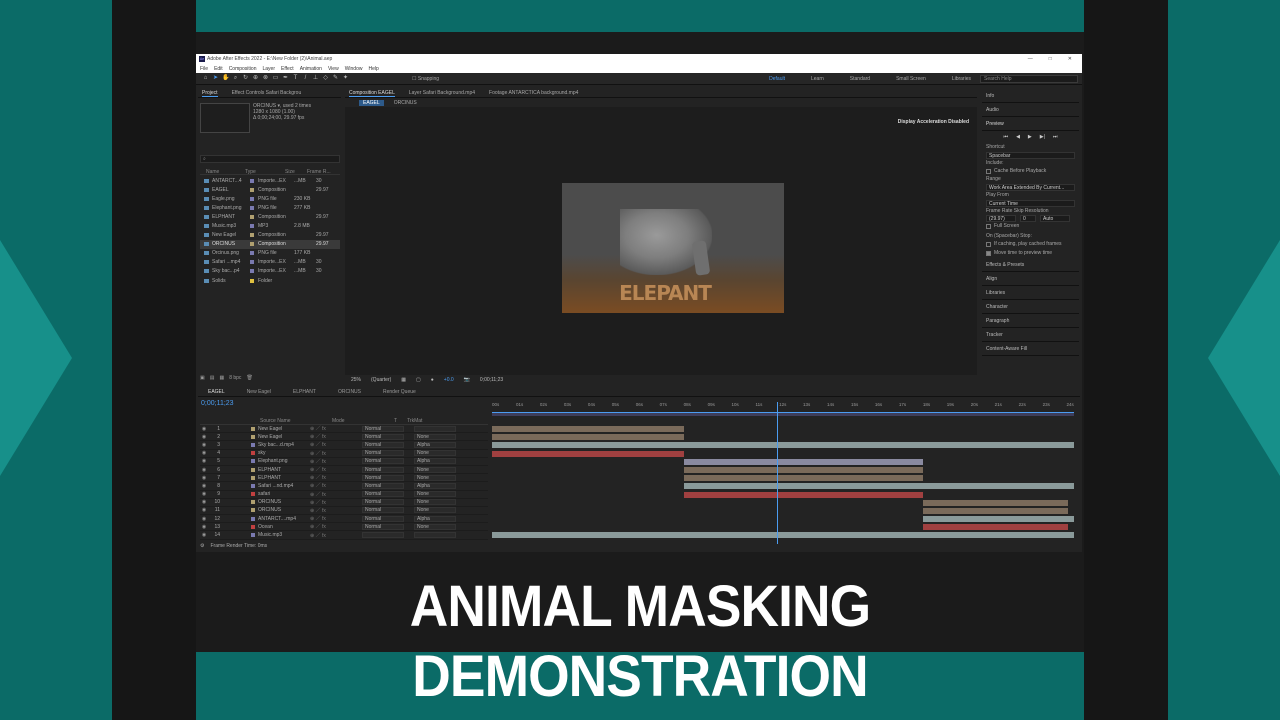 This screenshot has width=1280, height=720. I want to click on menu-layer: Layer, so click(268, 69).